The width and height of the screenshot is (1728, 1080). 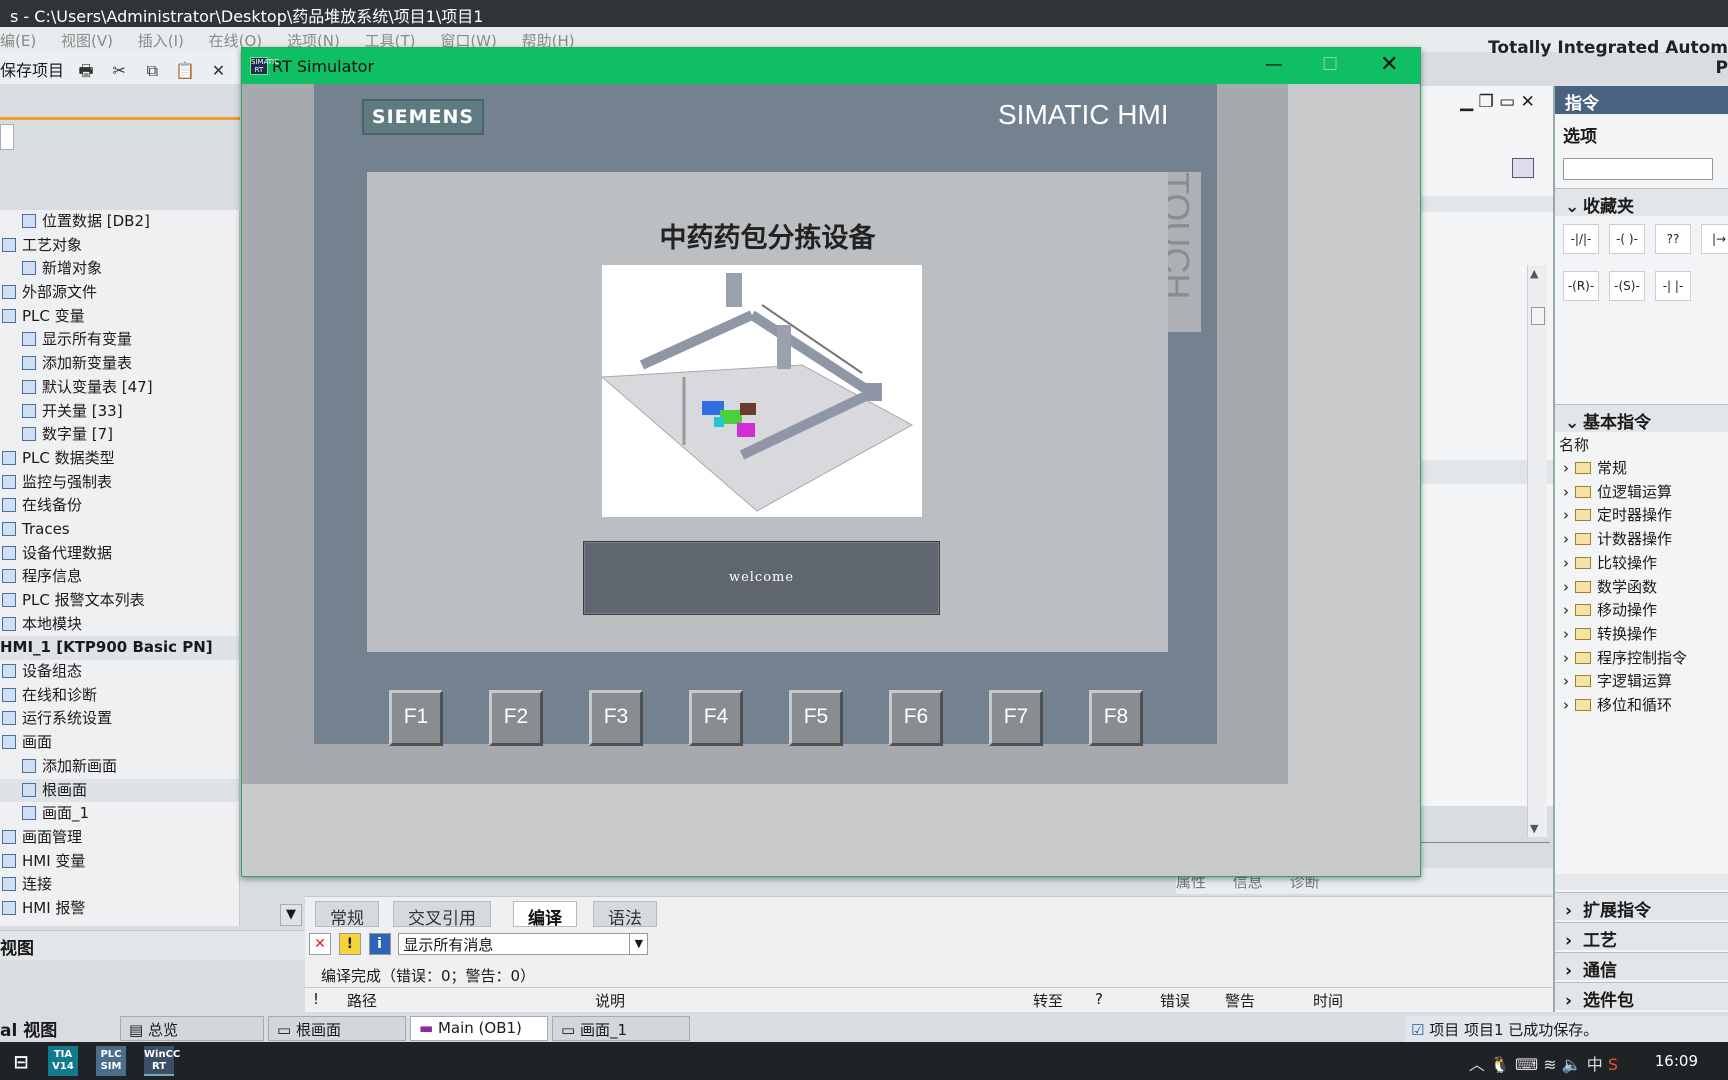 I want to click on editor-window-controls: ▁ ❐ ▭ ✕, so click(x=1497, y=102).